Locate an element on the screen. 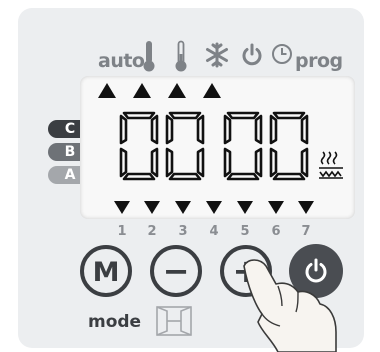 This screenshot has width=380, height=352. minus-button: − is located at coordinates (176, 271).